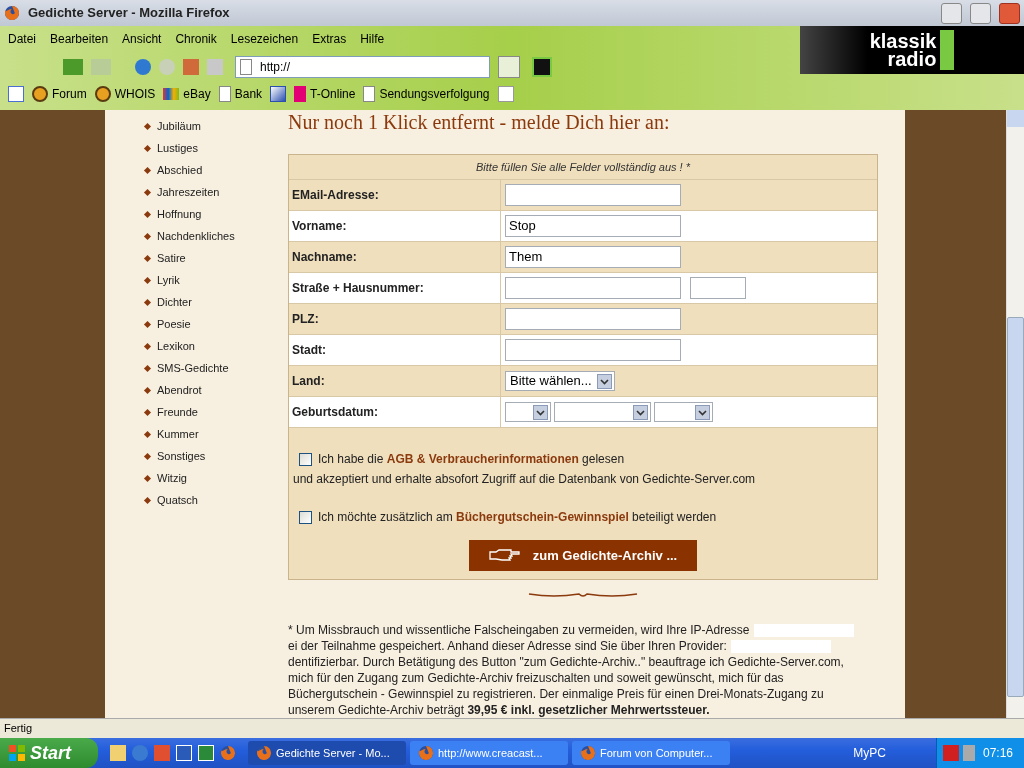 This screenshot has width=1024, height=768. I want to click on bookmark-link: Forum, so click(69, 94).